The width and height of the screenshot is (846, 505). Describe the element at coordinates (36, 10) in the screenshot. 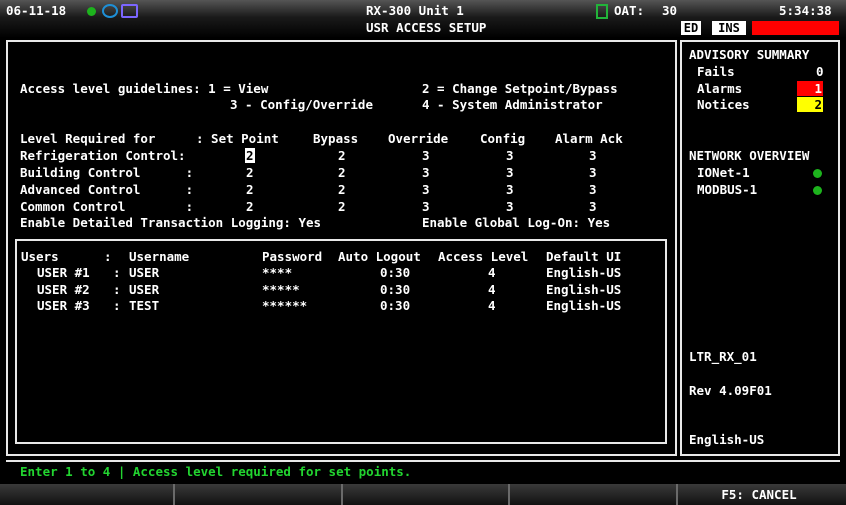

I see `date-readout: 06-11-18` at that location.